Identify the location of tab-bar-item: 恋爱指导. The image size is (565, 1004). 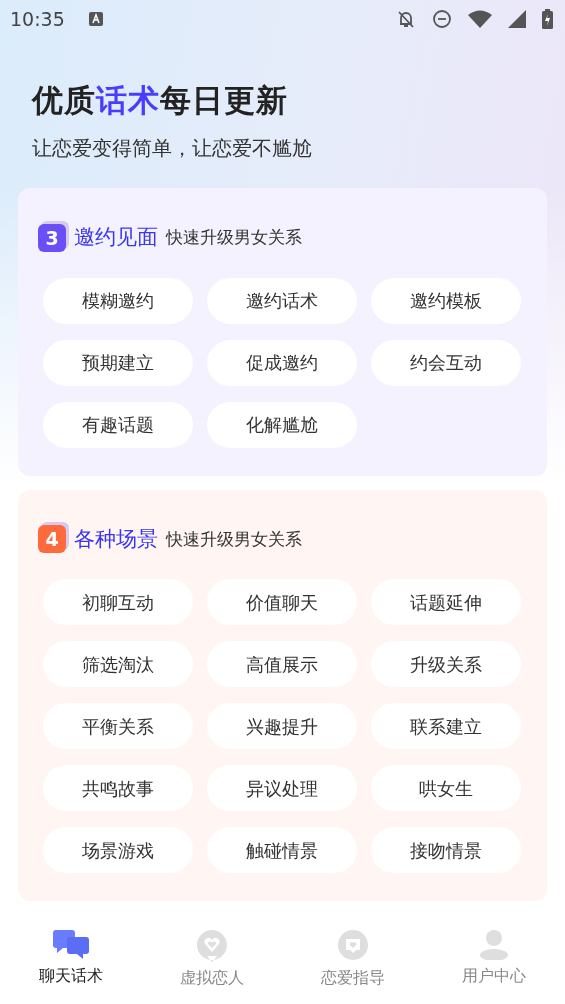
(353, 967).